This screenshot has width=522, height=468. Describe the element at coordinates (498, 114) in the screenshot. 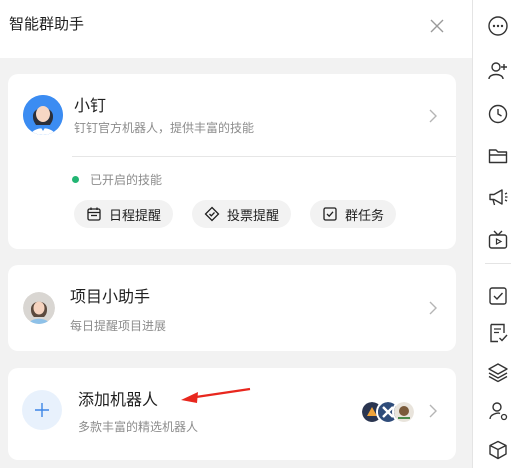

I see `history-clock-icon` at that location.